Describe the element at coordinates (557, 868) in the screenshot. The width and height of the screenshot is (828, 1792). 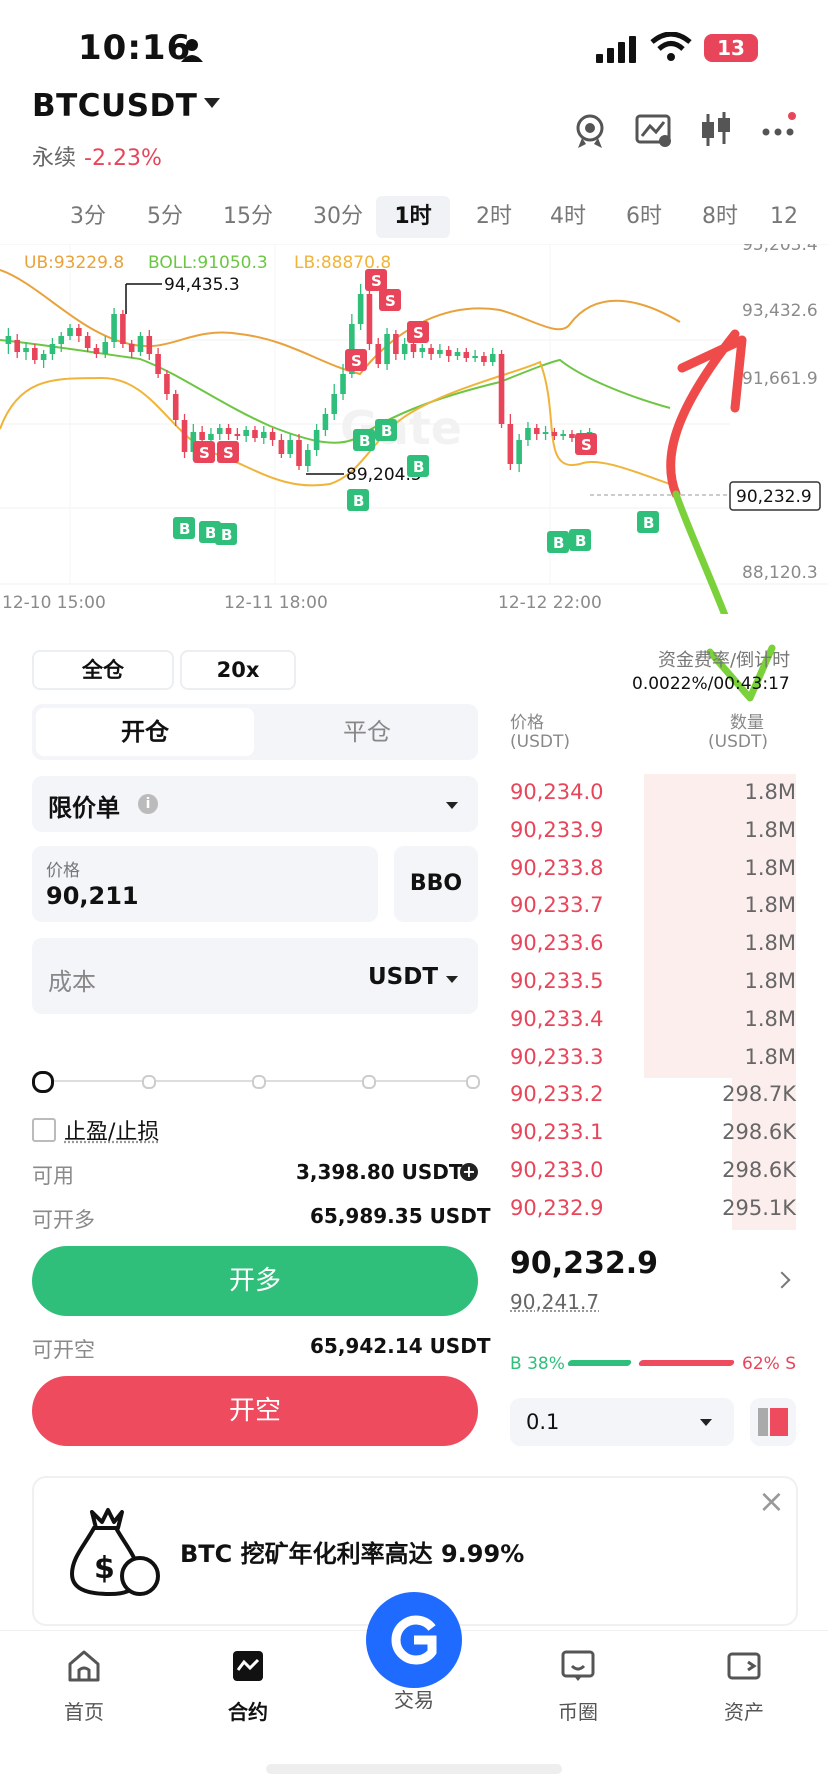
I see `ask-price: 90,233.8` at that location.